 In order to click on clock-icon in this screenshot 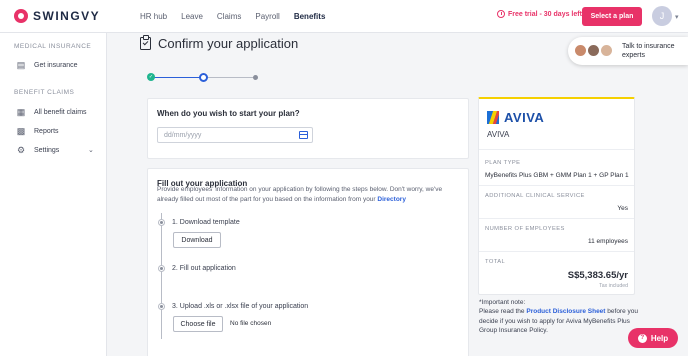, I will do `click(501, 14)`.